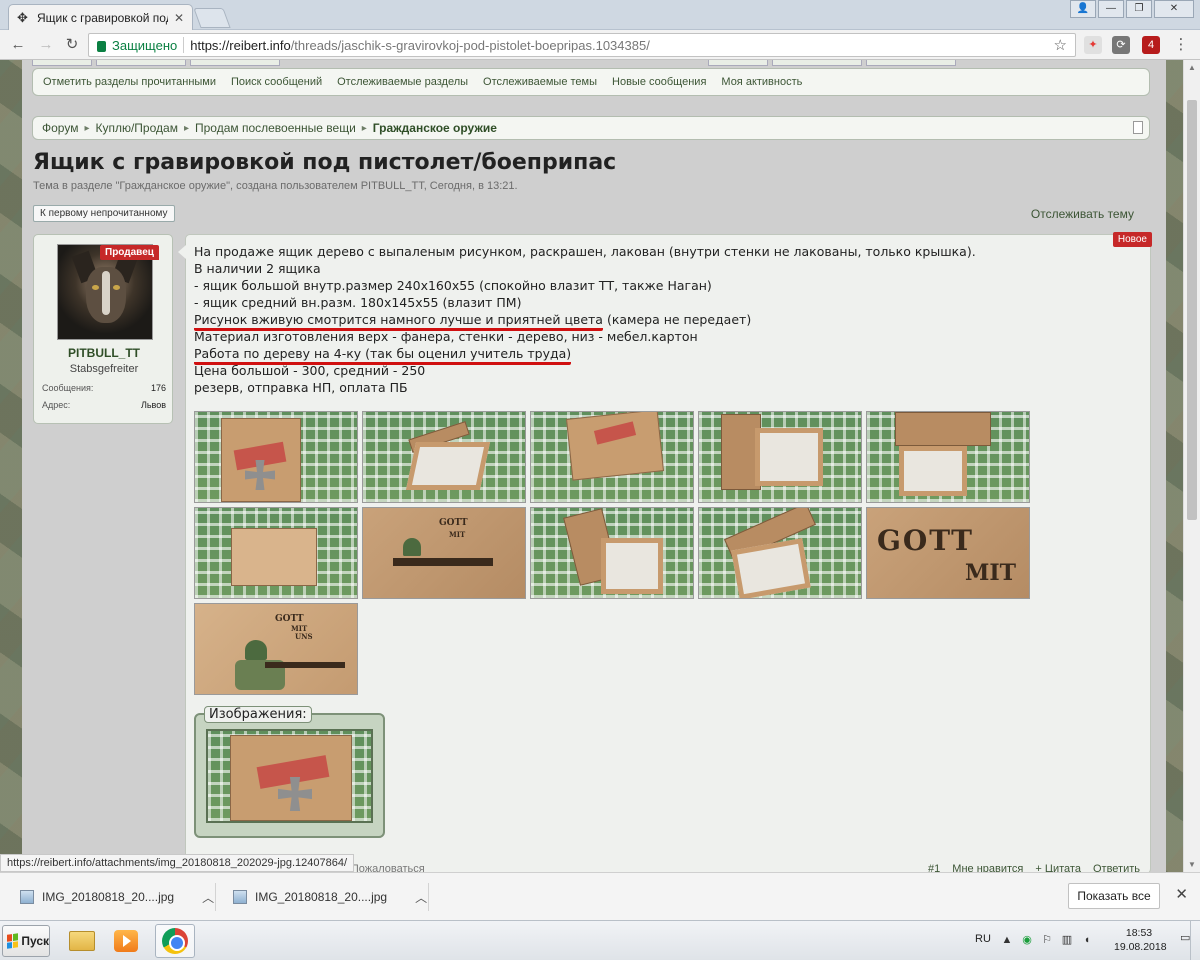 The image size is (1200, 960). I want to click on browser-tab: ✥ Ящик с гравировкой под ✕, so click(100, 17).